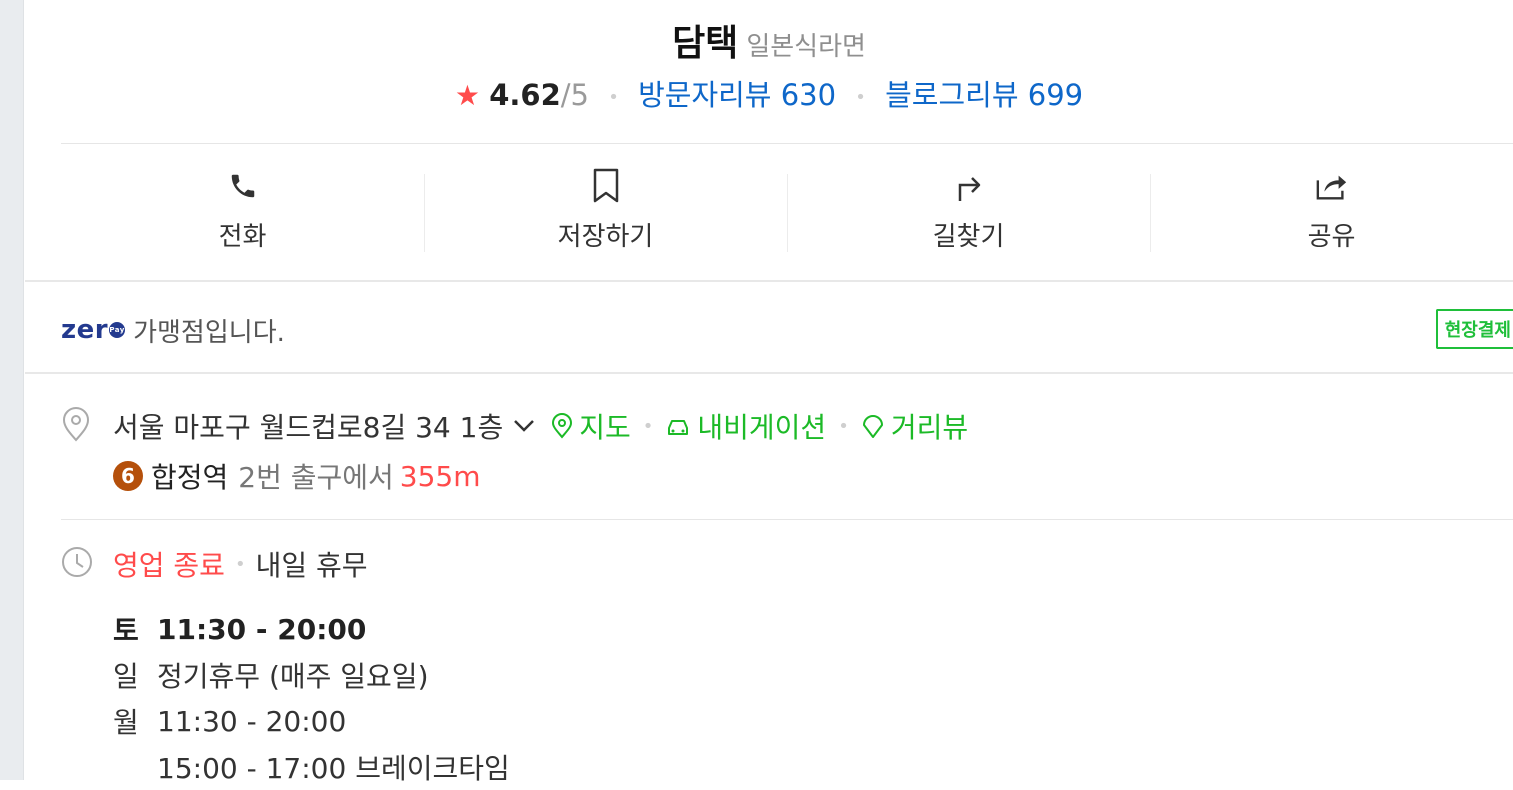 The height and width of the screenshot is (790, 1513). I want to click on zeropay-text: 가맹점입니다., so click(209, 332).